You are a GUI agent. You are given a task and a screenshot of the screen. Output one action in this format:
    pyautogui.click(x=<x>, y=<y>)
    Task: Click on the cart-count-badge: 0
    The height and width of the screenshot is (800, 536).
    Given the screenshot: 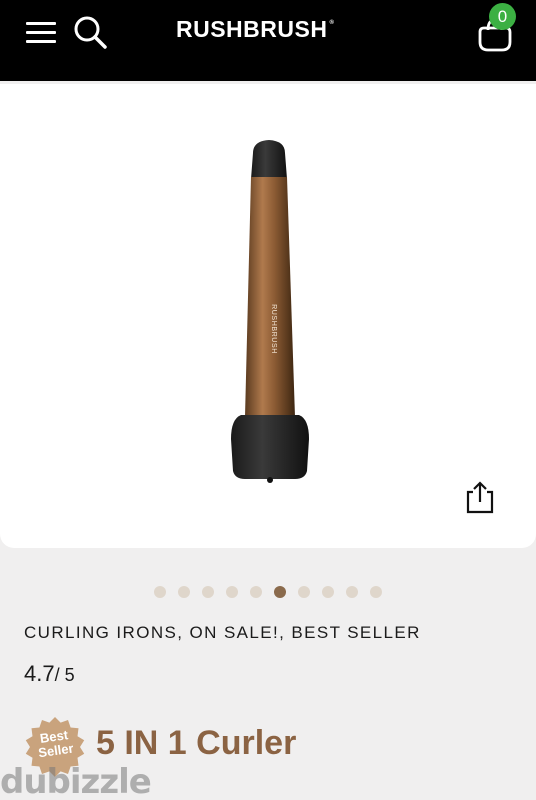 What is the action you would take?
    pyautogui.click(x=502, y=16)
    